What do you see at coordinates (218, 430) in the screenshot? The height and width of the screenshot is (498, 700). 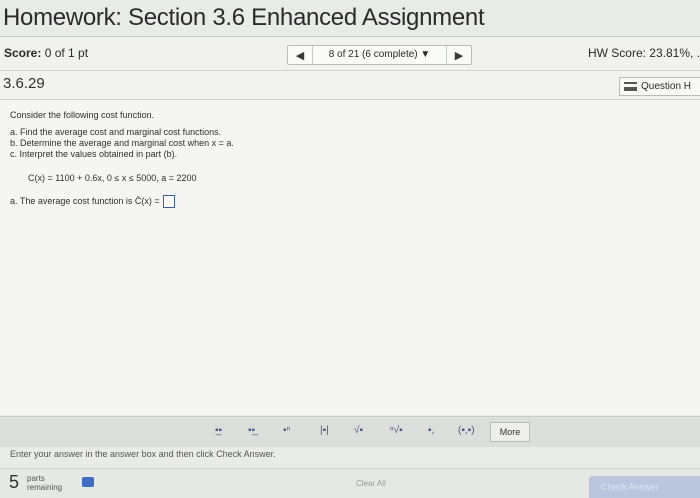 I see `fraction-icon: ▪̲▪` at bounding box center [218, 430].